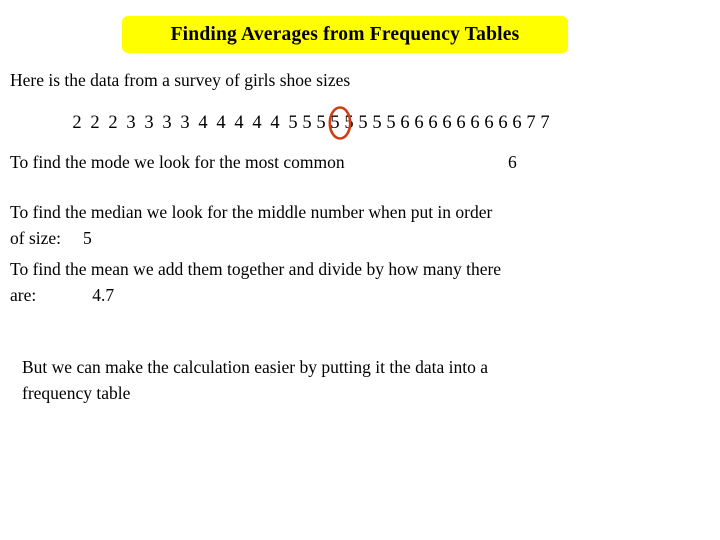 The height and width of the screenshot is (540, 720). What do you see at coordinates (512, 162) in the screenshot?
I see `mode-value: 6` at bounding box center [512, 162].